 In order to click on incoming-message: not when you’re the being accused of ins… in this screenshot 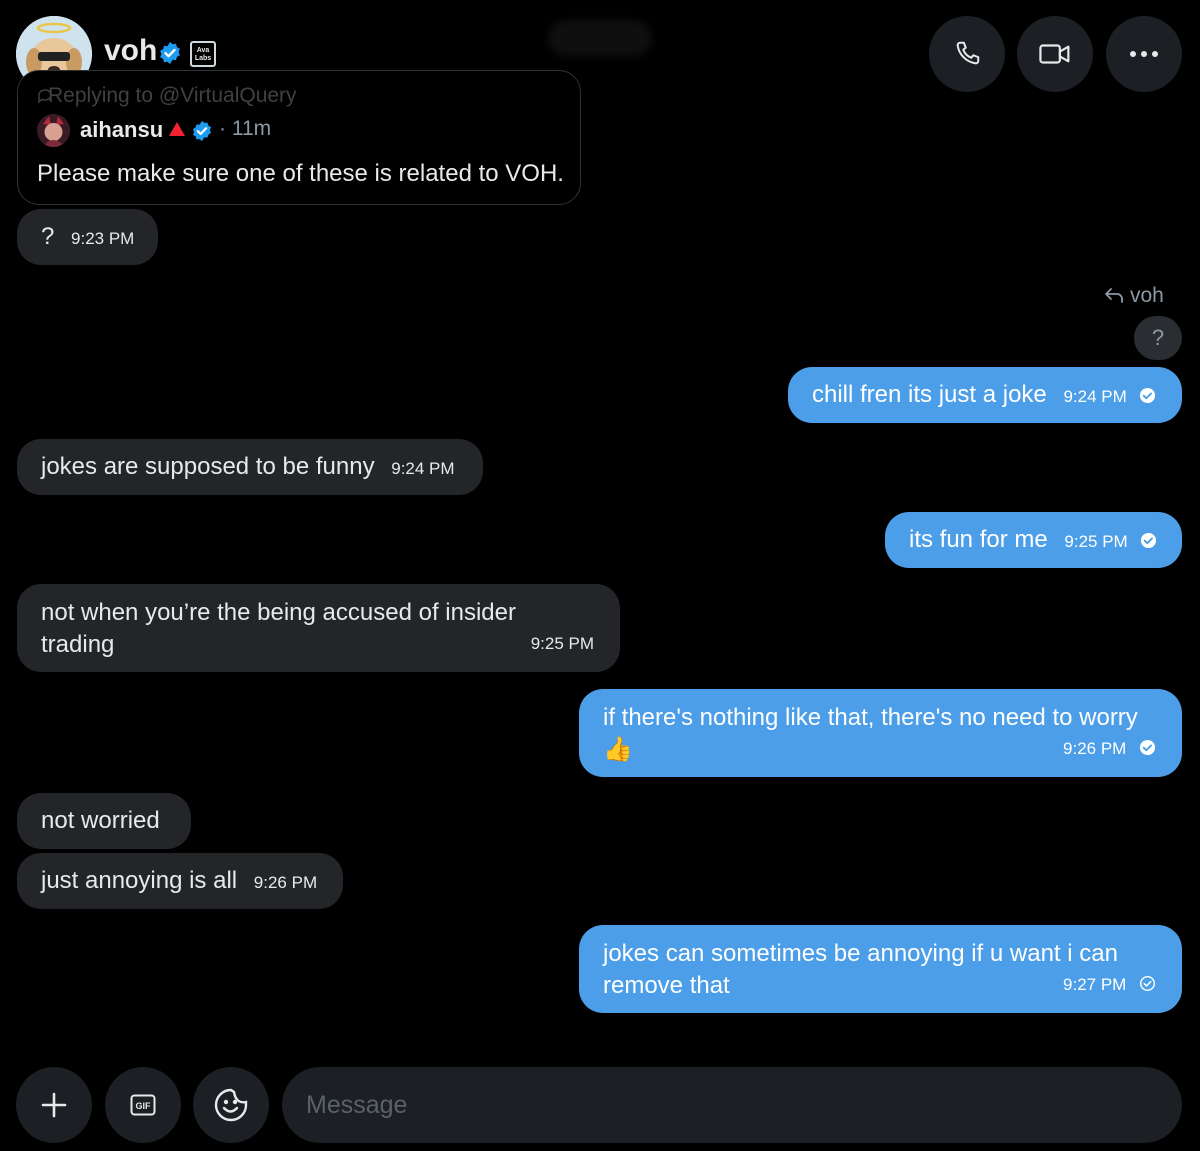, I will do `click(318, 628)`.